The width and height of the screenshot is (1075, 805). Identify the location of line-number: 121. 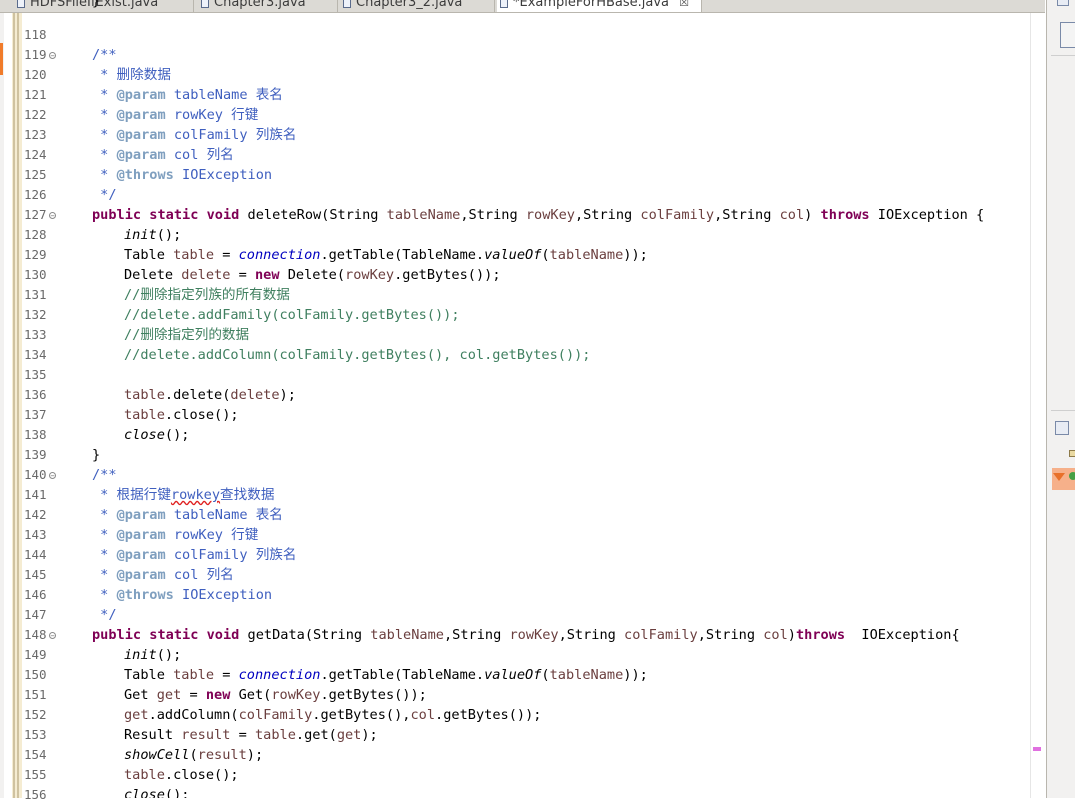
(35, 94).